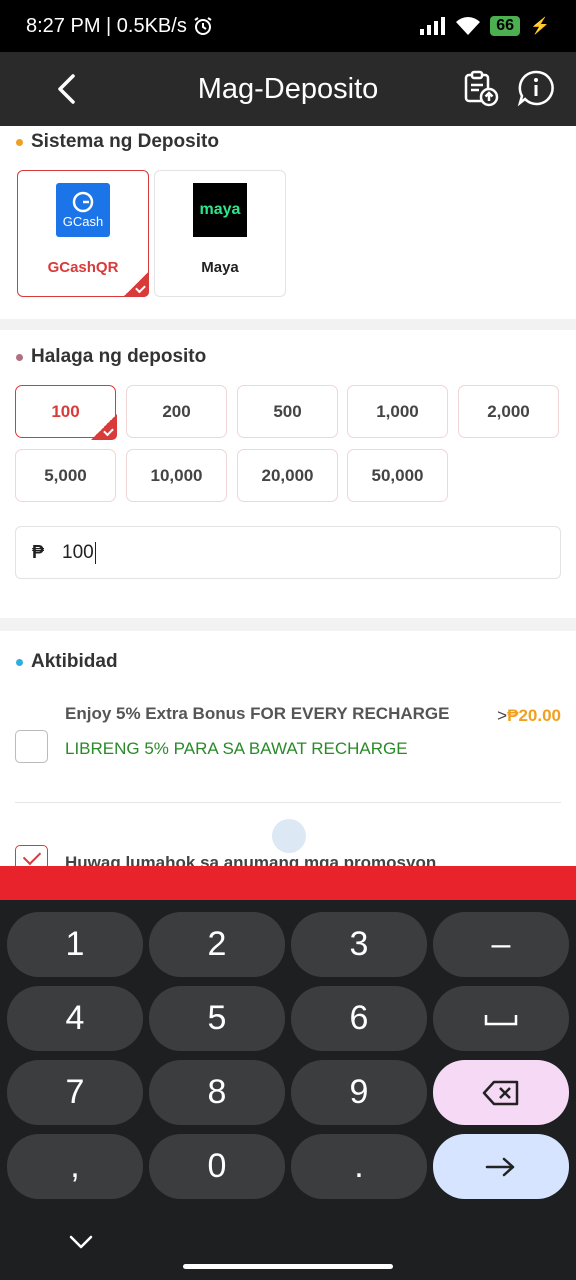 The width and height of the screenshot is (576, 1280). I want to click on method-label: Maya, so click(220, 267).